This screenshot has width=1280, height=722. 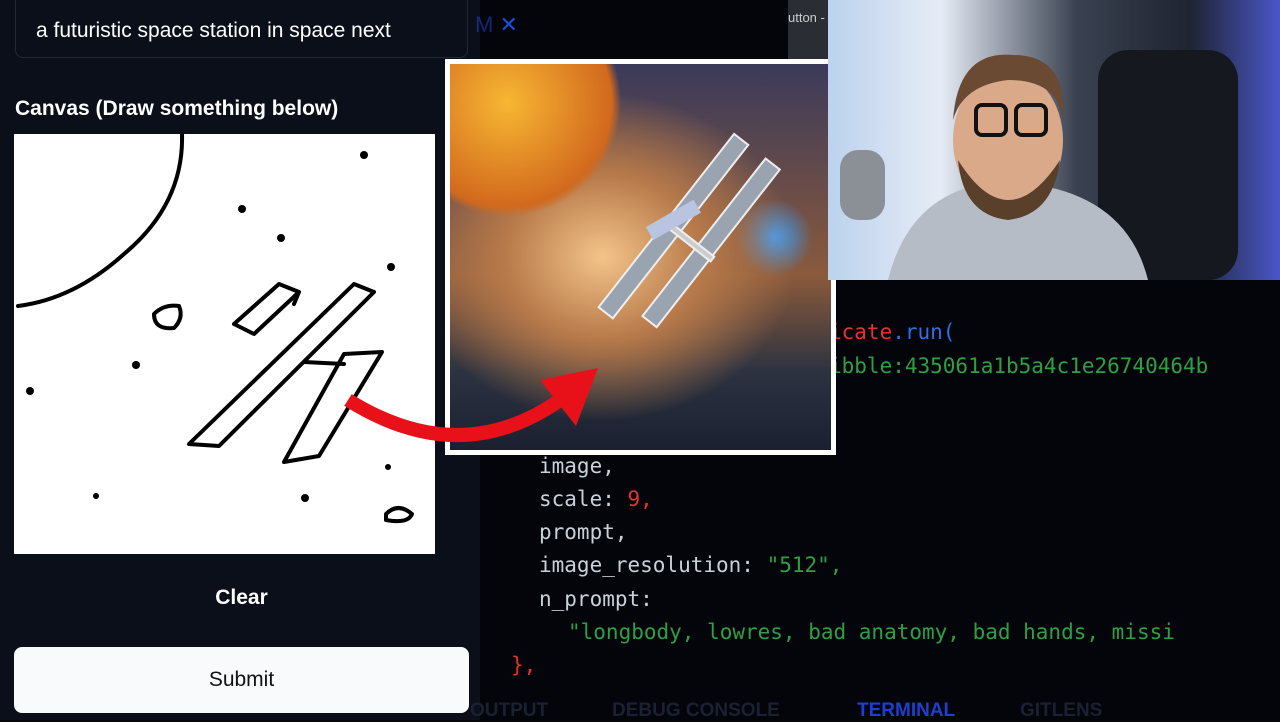 I want to click on code-line: ibble:435061a1b5a4c1e26740464b, so click(x=1019, y=366).